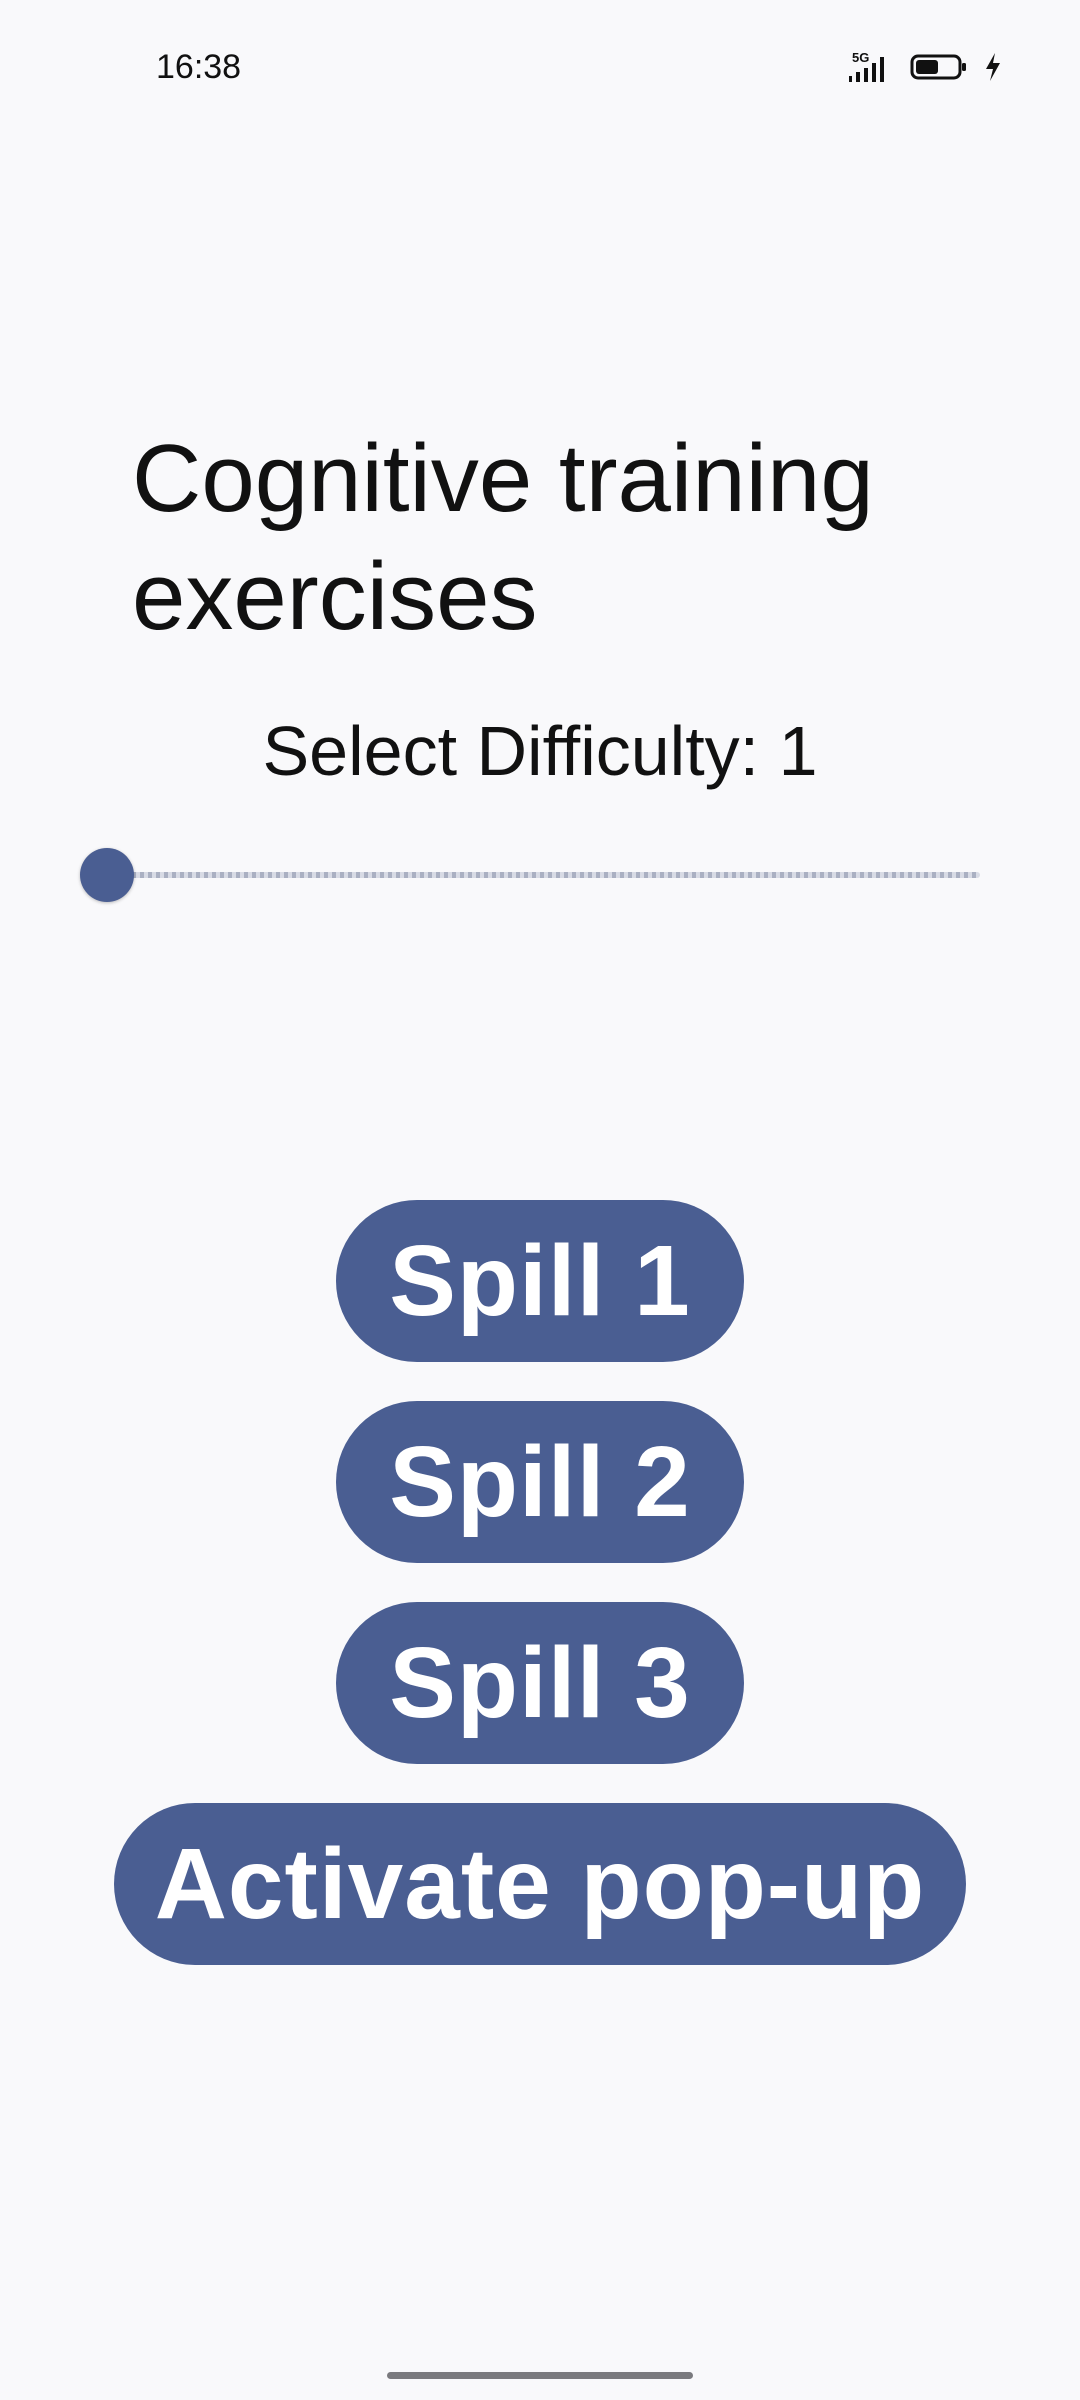  Describe the element at coordinates (871, 67) in the screenshot. I see `signal-5g-icon: 5G` at that location.